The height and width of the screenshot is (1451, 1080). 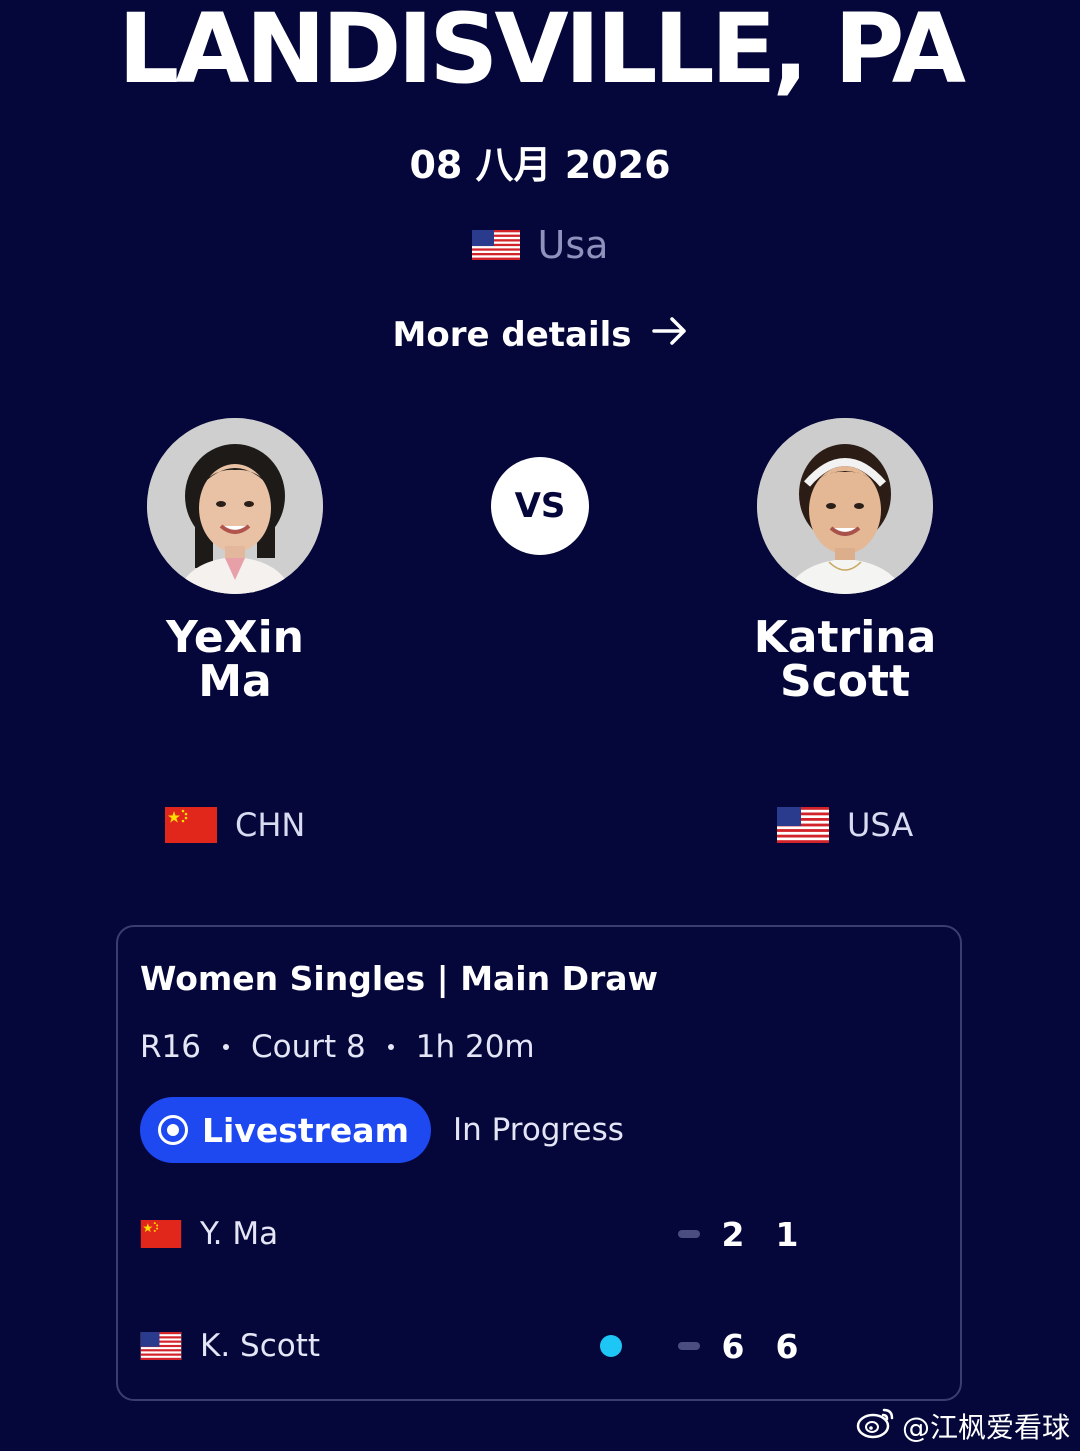 What do you see at coordinates (305, 1130) in the screenshot?
I see `livestream-label: Livestream` at bounding box center [305, 1130].